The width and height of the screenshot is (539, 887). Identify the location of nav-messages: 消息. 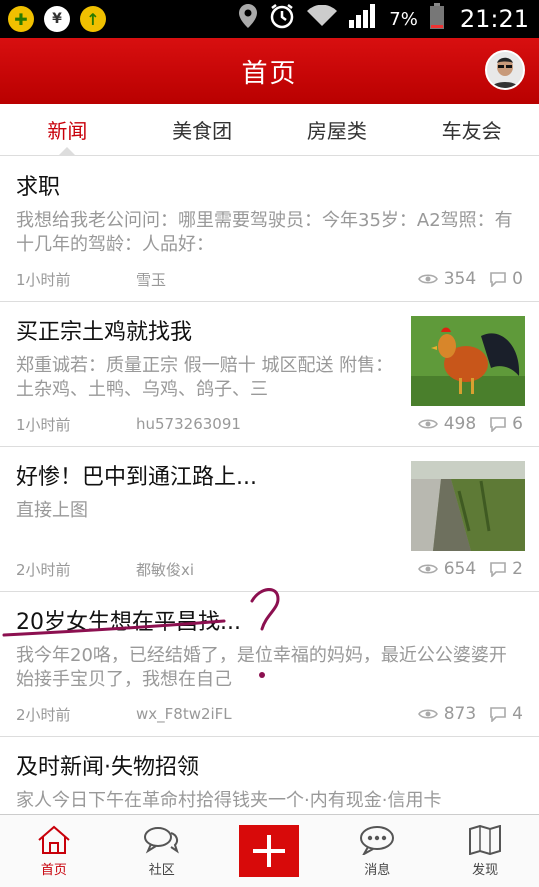
(377, 851).